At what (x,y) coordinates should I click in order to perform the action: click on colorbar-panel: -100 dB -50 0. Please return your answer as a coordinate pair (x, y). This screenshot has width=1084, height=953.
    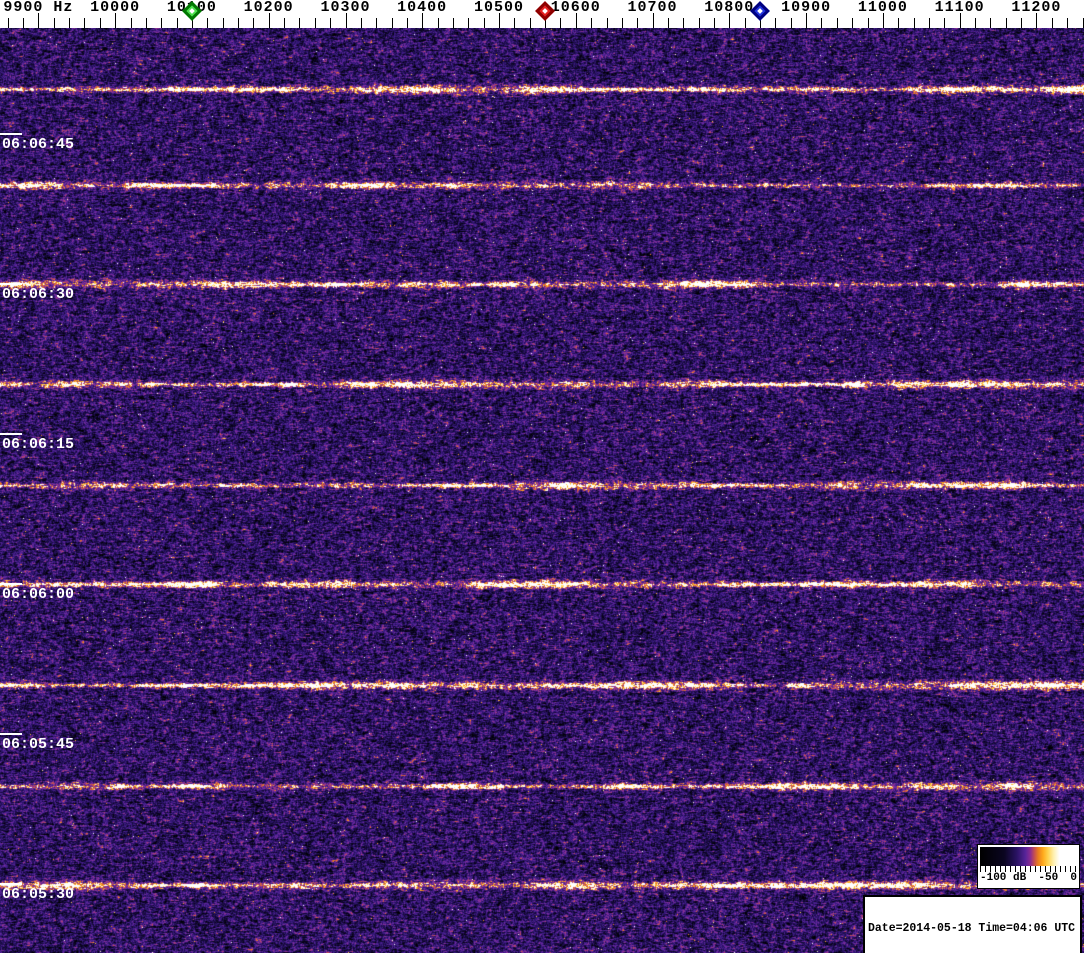
    Looking at the image, I should click on (1028, 866).